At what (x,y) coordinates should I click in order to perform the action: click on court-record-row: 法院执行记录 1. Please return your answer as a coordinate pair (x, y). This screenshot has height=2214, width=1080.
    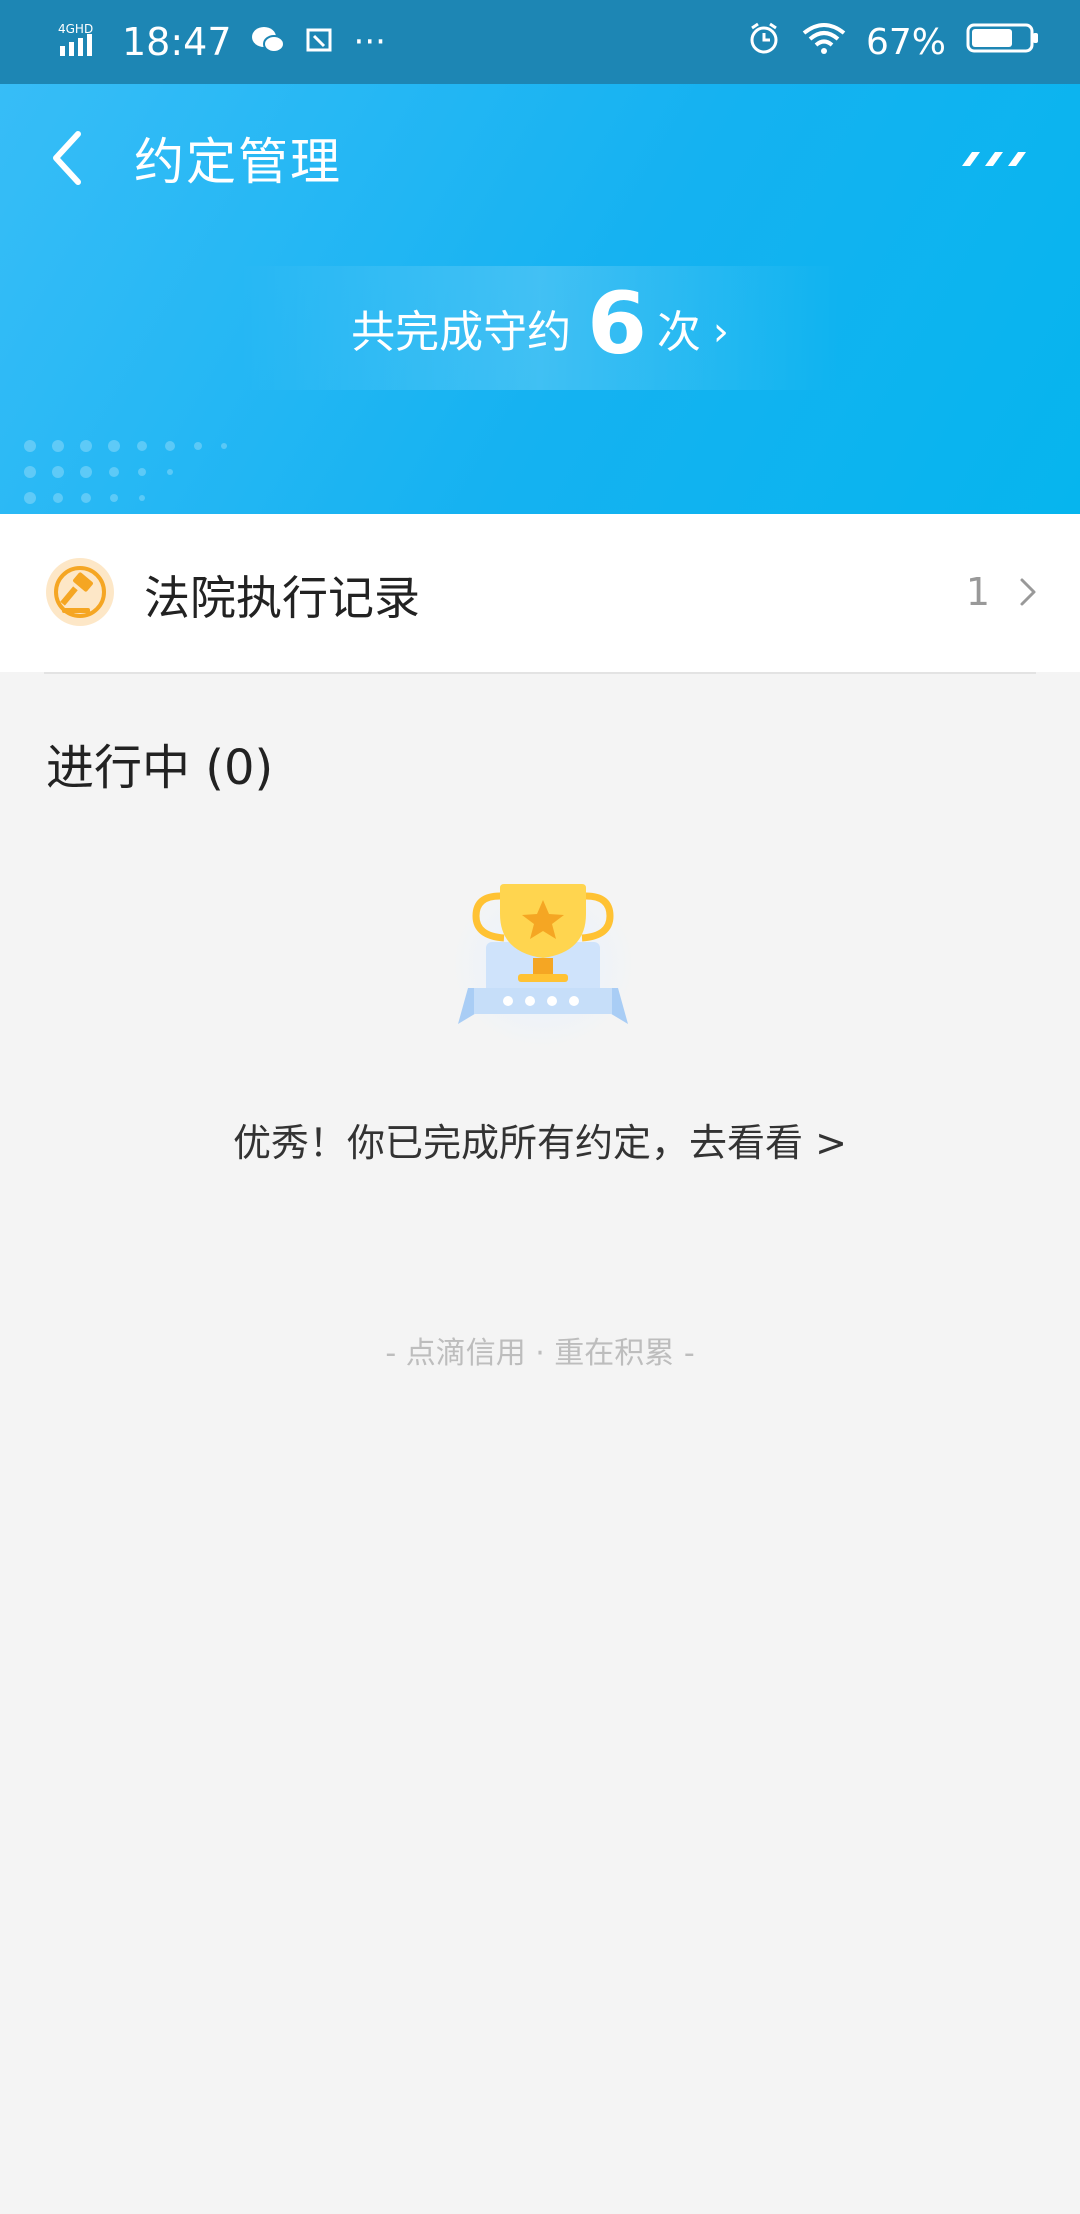
    Looking at the image, I should click on (540, 593).